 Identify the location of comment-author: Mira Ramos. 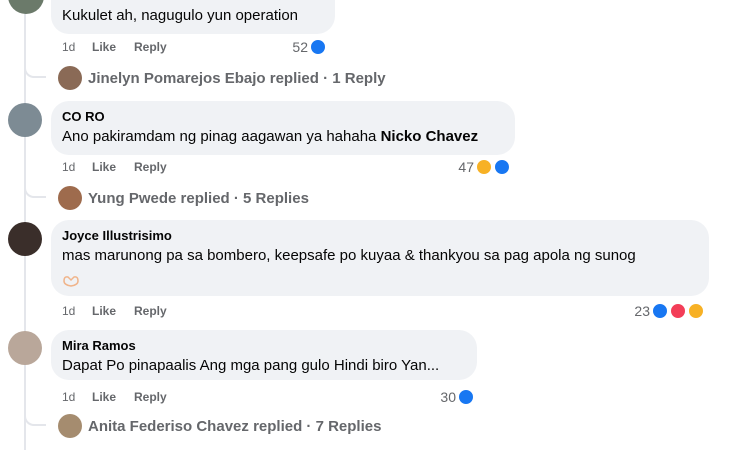
(99, 345).